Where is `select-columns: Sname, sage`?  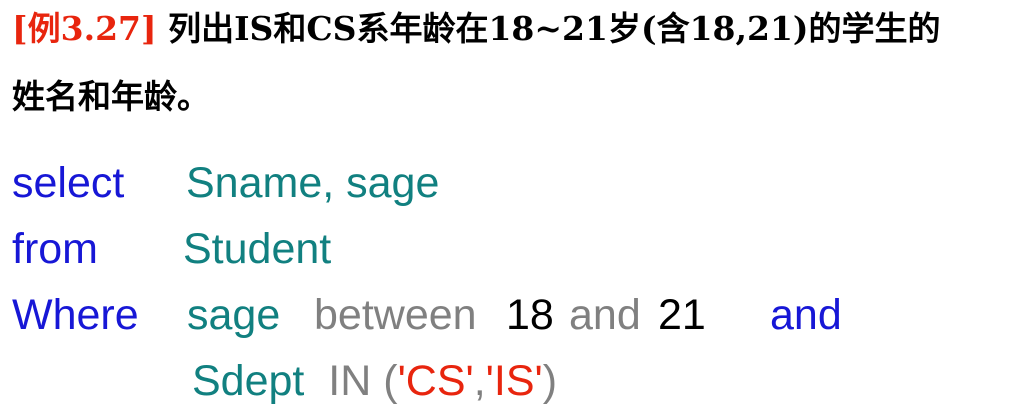
select-columns: Sname, sage is located at coordinates (313, 183).